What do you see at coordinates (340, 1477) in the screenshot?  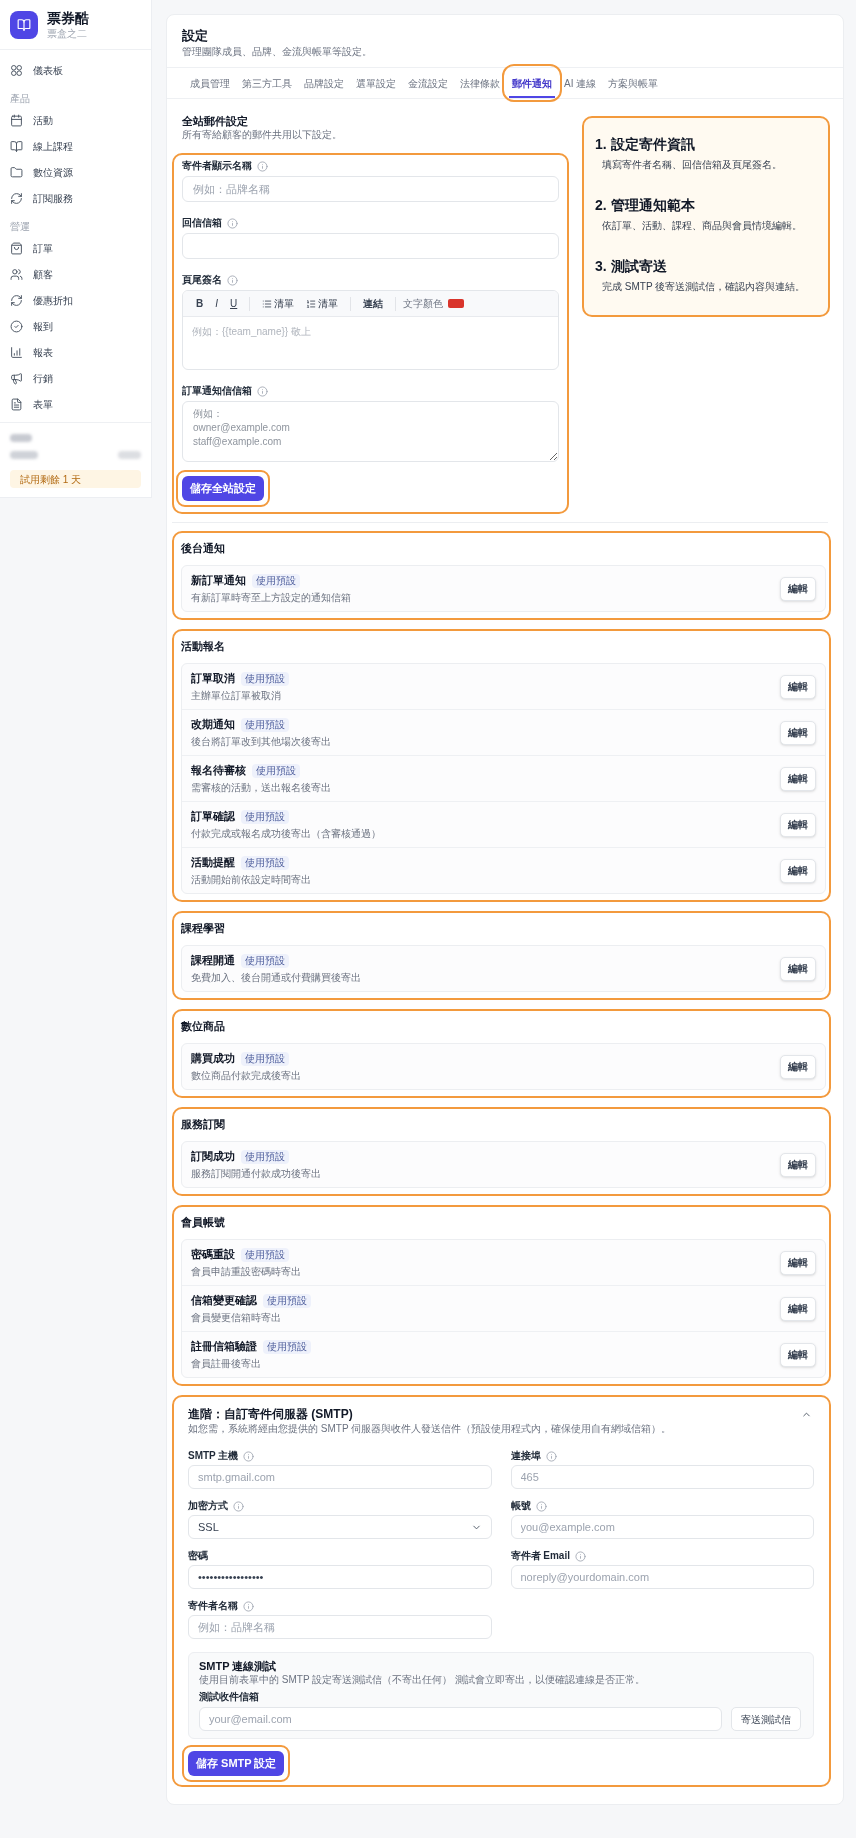 I see `input-field: smtp.gmail.com` at bounding box center [340, 1477].